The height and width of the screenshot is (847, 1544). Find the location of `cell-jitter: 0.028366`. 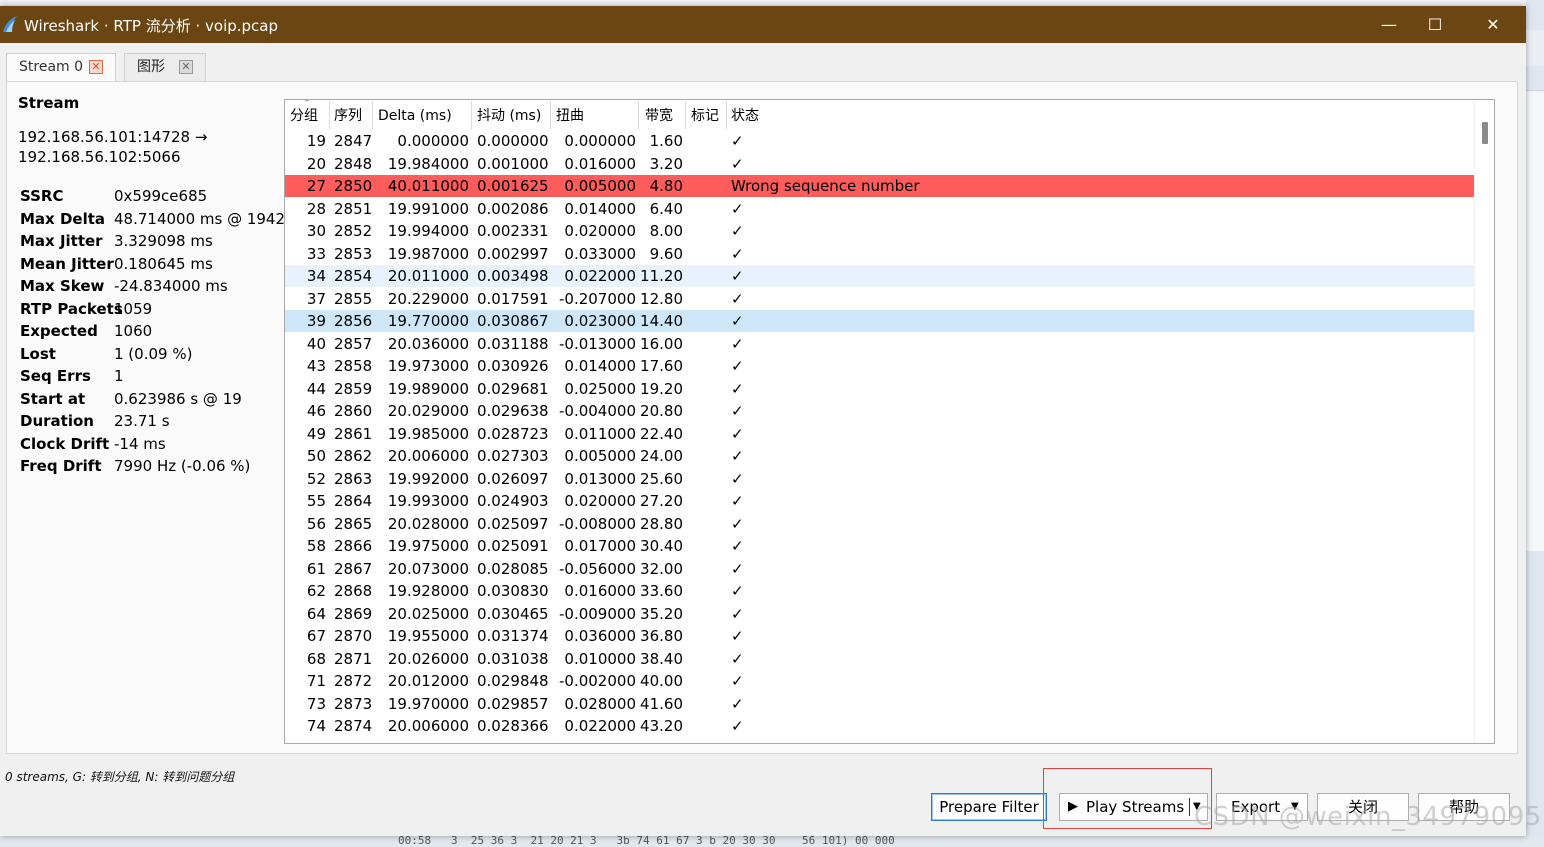

cell-jitter: 0.028366 is located at coordinates (513, 726).